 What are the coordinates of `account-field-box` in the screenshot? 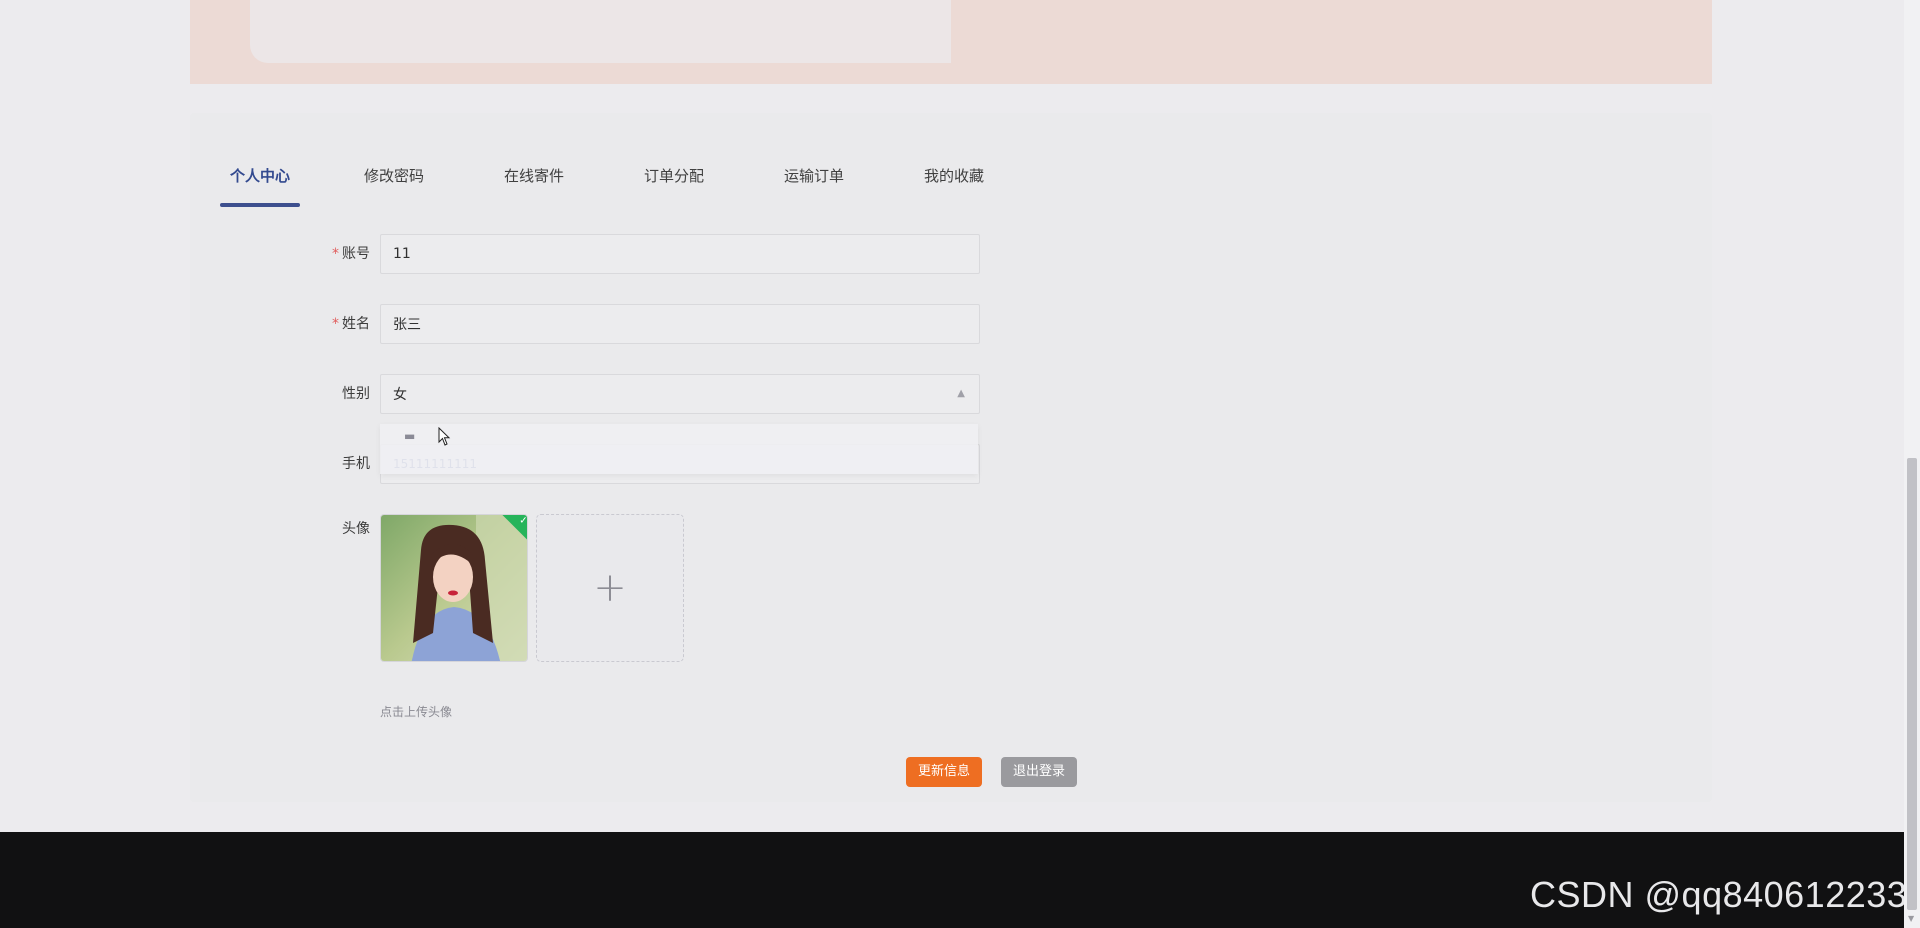 It's located at (680, 254).